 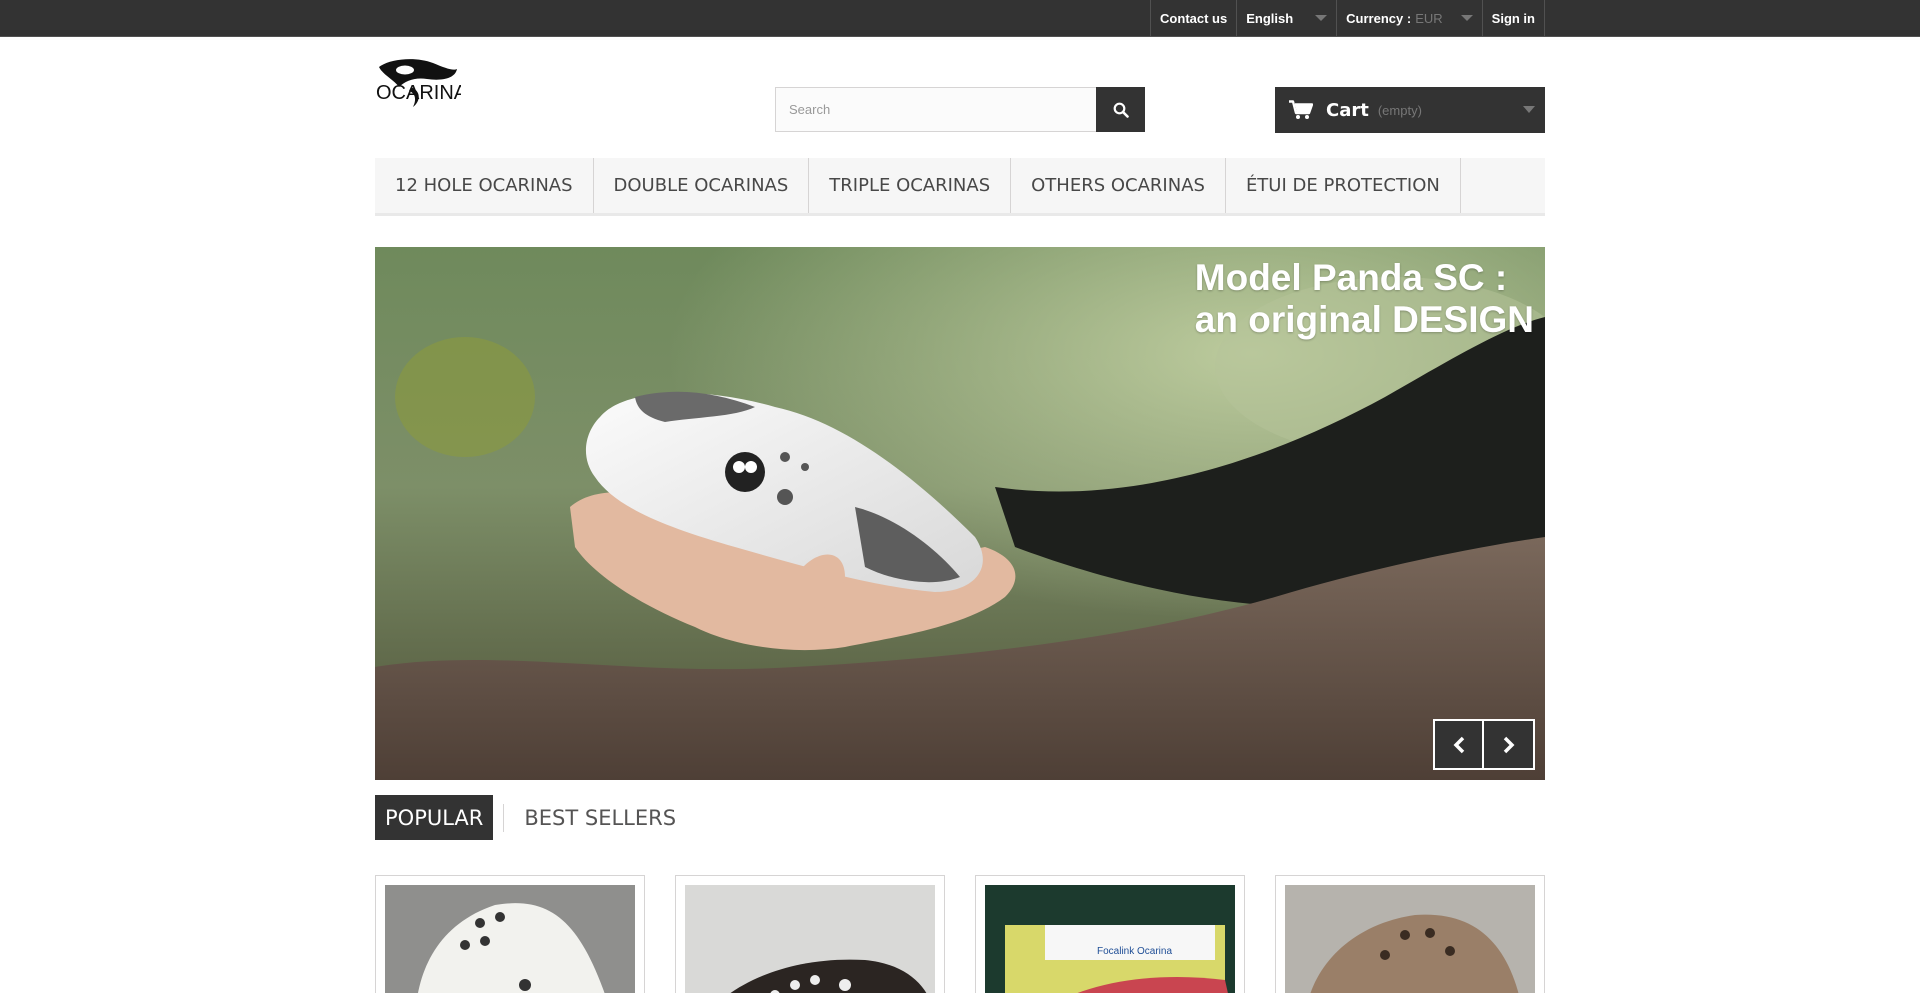 What do you see at coordinates (1364, 319) in the screenshot?
I see `slide-caption-line2: an original DESIGN` at bounding box center [1364, 319].